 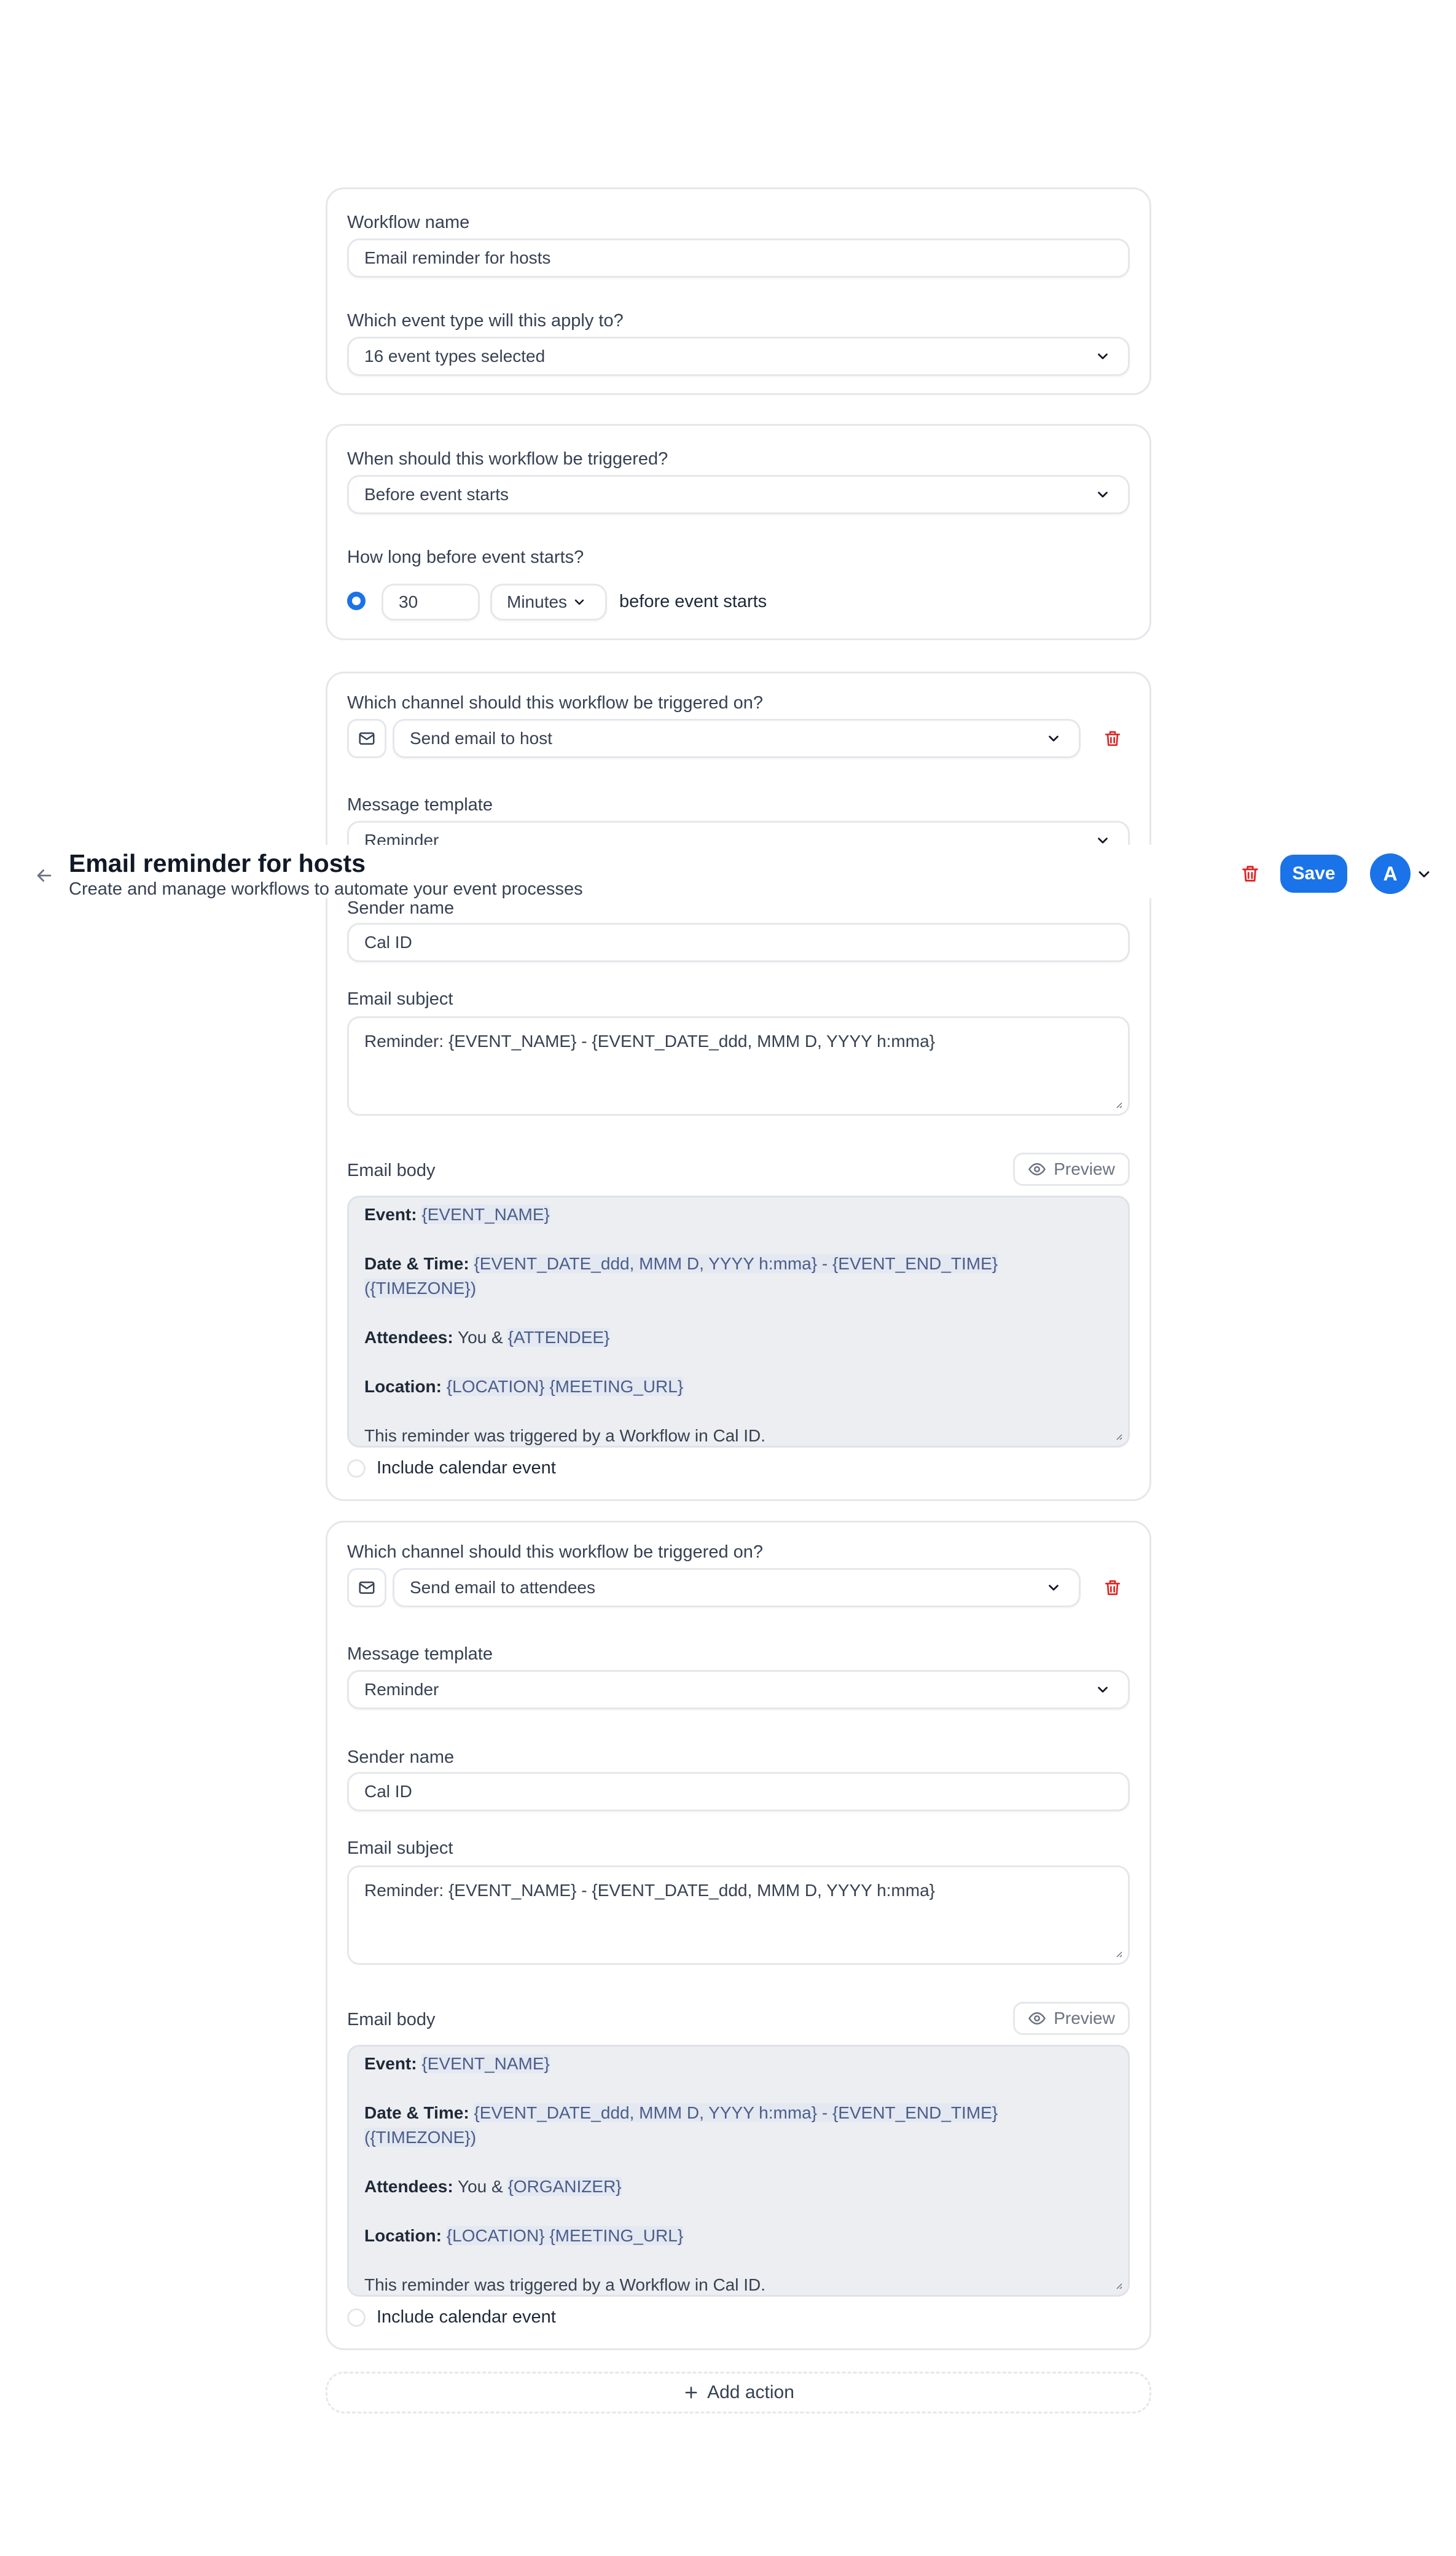 What do you see at coordinates (738, 258) in the screenshot?
I see `workflow-name-input: Email reminder for hosts` at bounding box center [738, 258].